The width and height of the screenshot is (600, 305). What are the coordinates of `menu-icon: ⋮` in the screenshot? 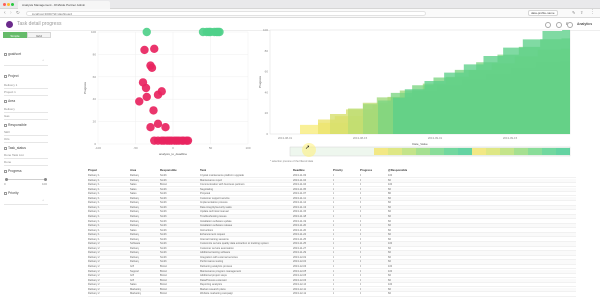 It's located at (592, 12).